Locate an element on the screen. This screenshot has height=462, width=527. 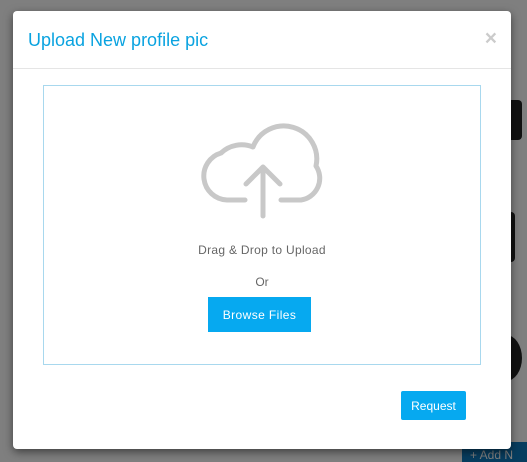
browse-files-button: Browse Files is located at coordinates (259, 314).